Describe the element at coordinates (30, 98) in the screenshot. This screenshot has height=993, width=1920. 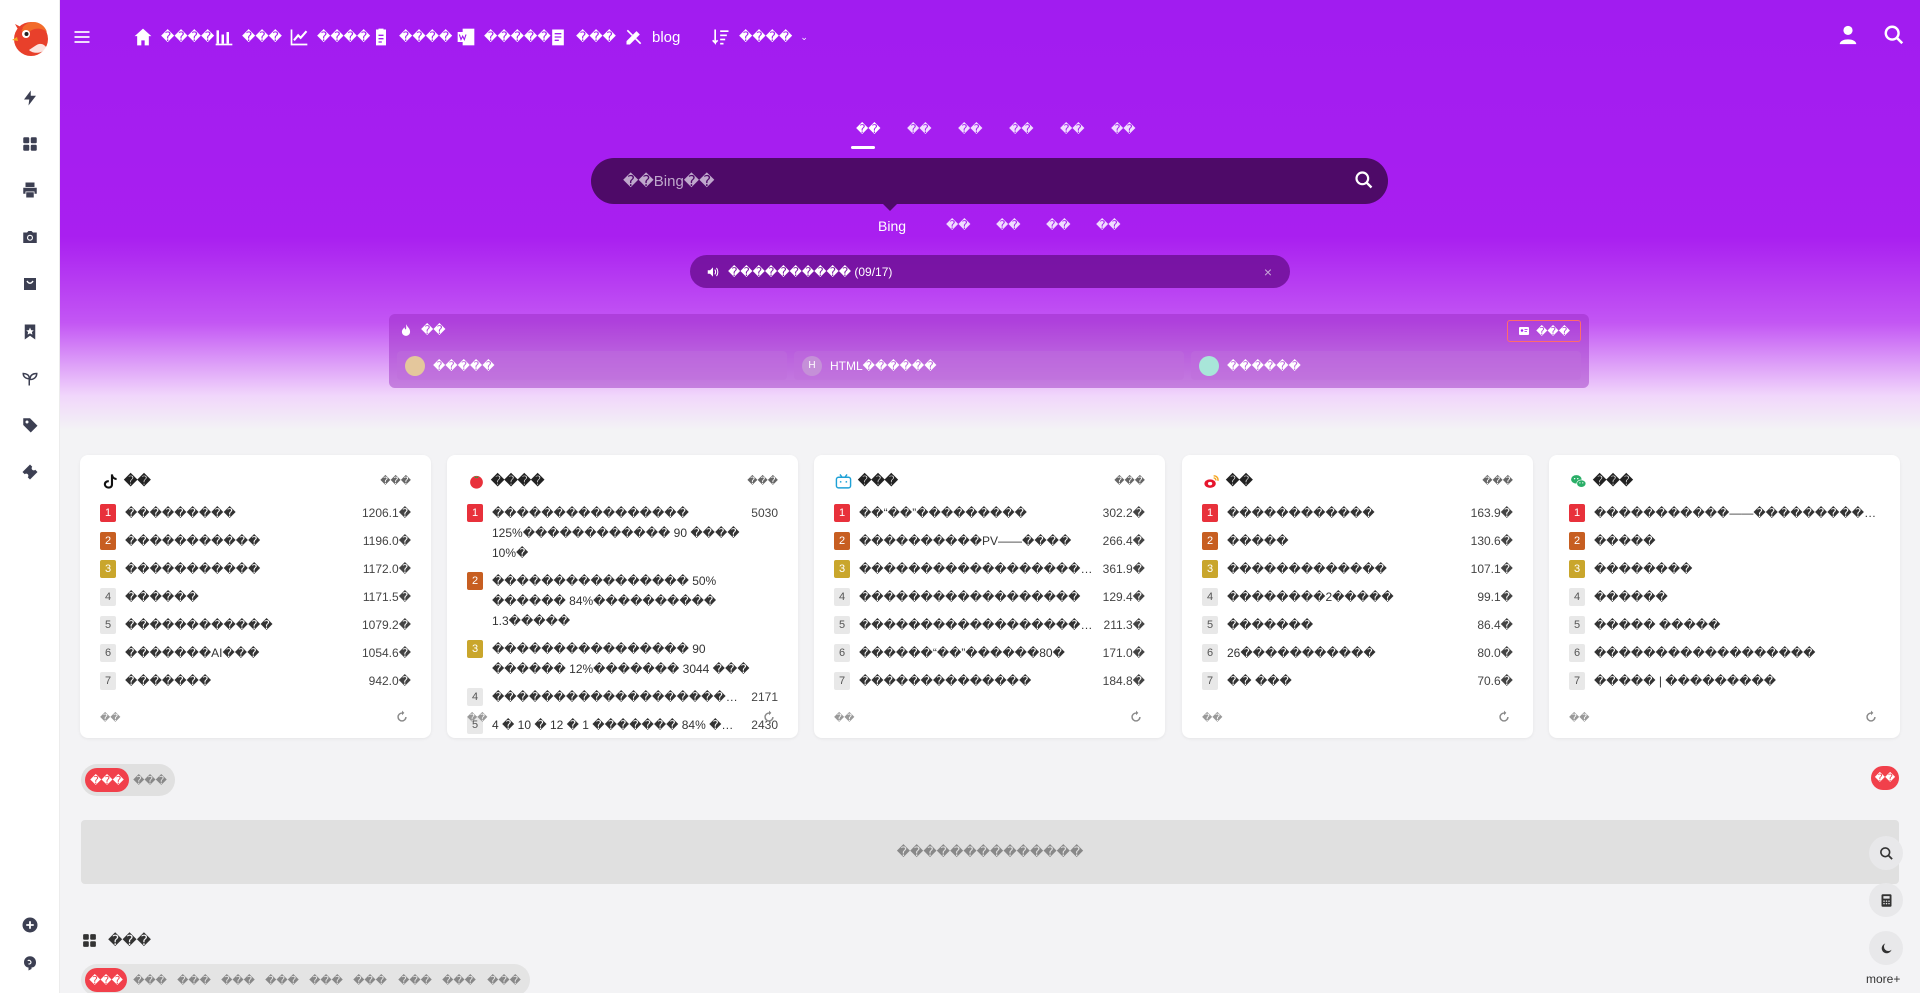
I see `lightning-icon` at that location.